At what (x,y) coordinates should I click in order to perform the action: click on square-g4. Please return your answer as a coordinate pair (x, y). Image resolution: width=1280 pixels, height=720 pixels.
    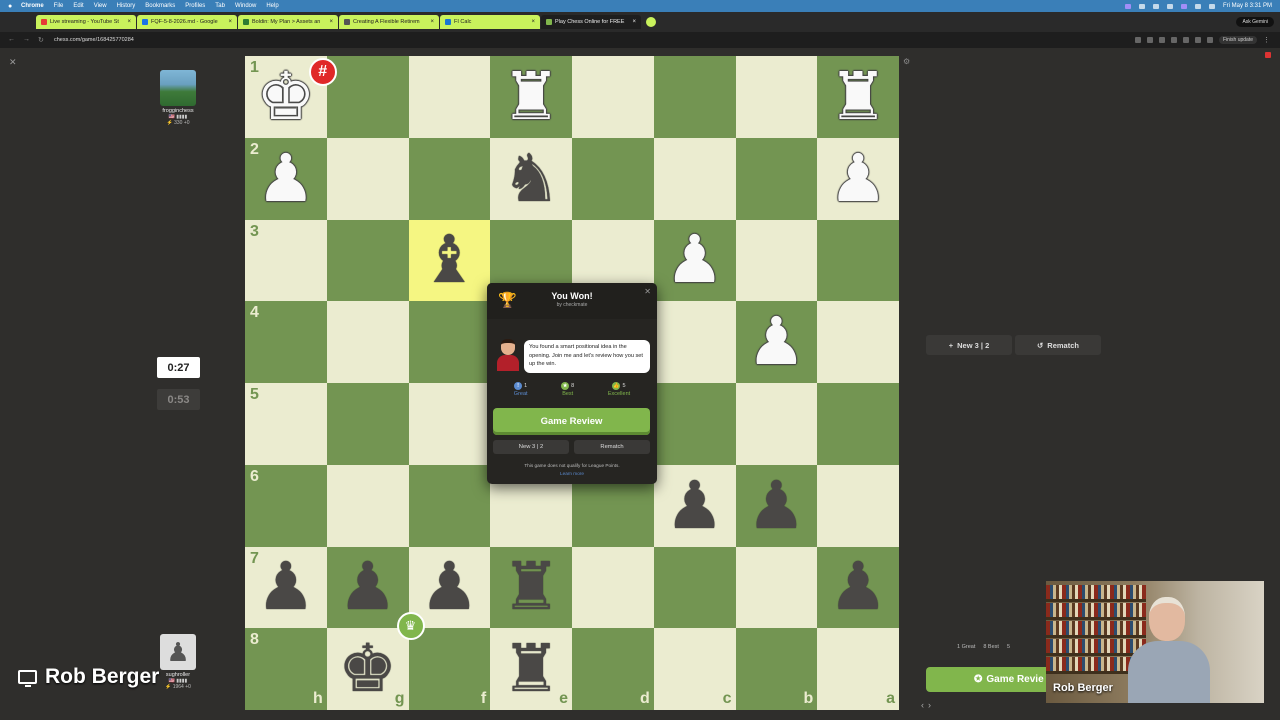
    Looking at the image, I should click on (367, 342).